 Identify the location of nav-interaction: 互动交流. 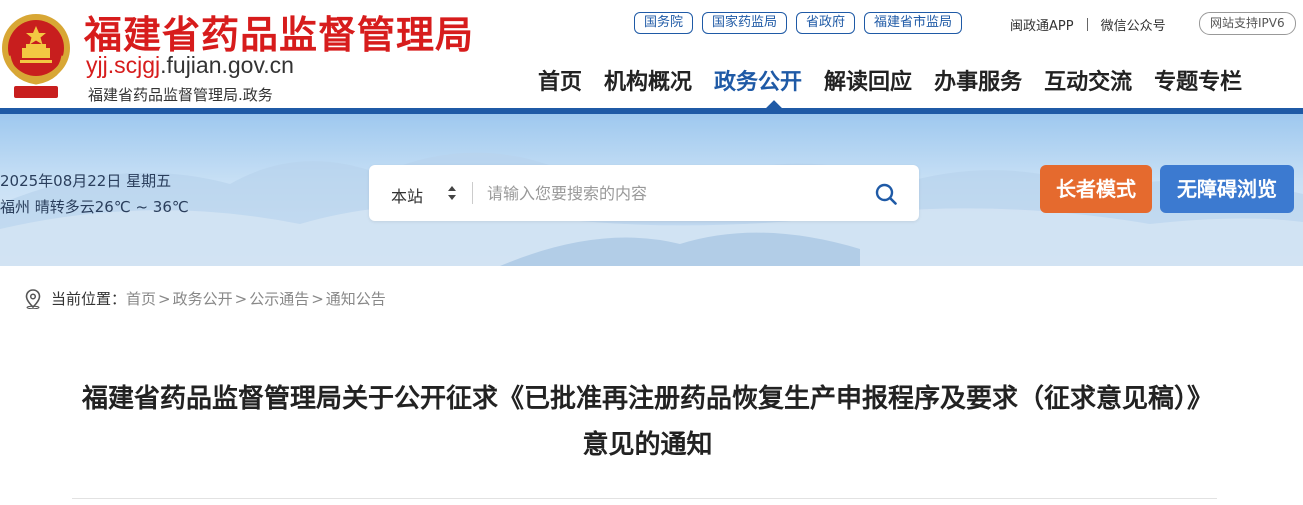
(1088, 80).